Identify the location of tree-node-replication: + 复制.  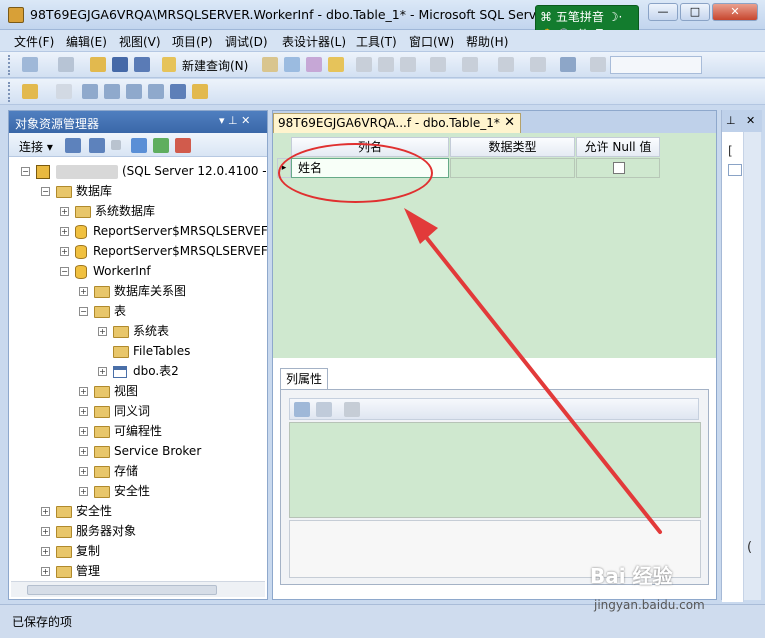
(70, 551).